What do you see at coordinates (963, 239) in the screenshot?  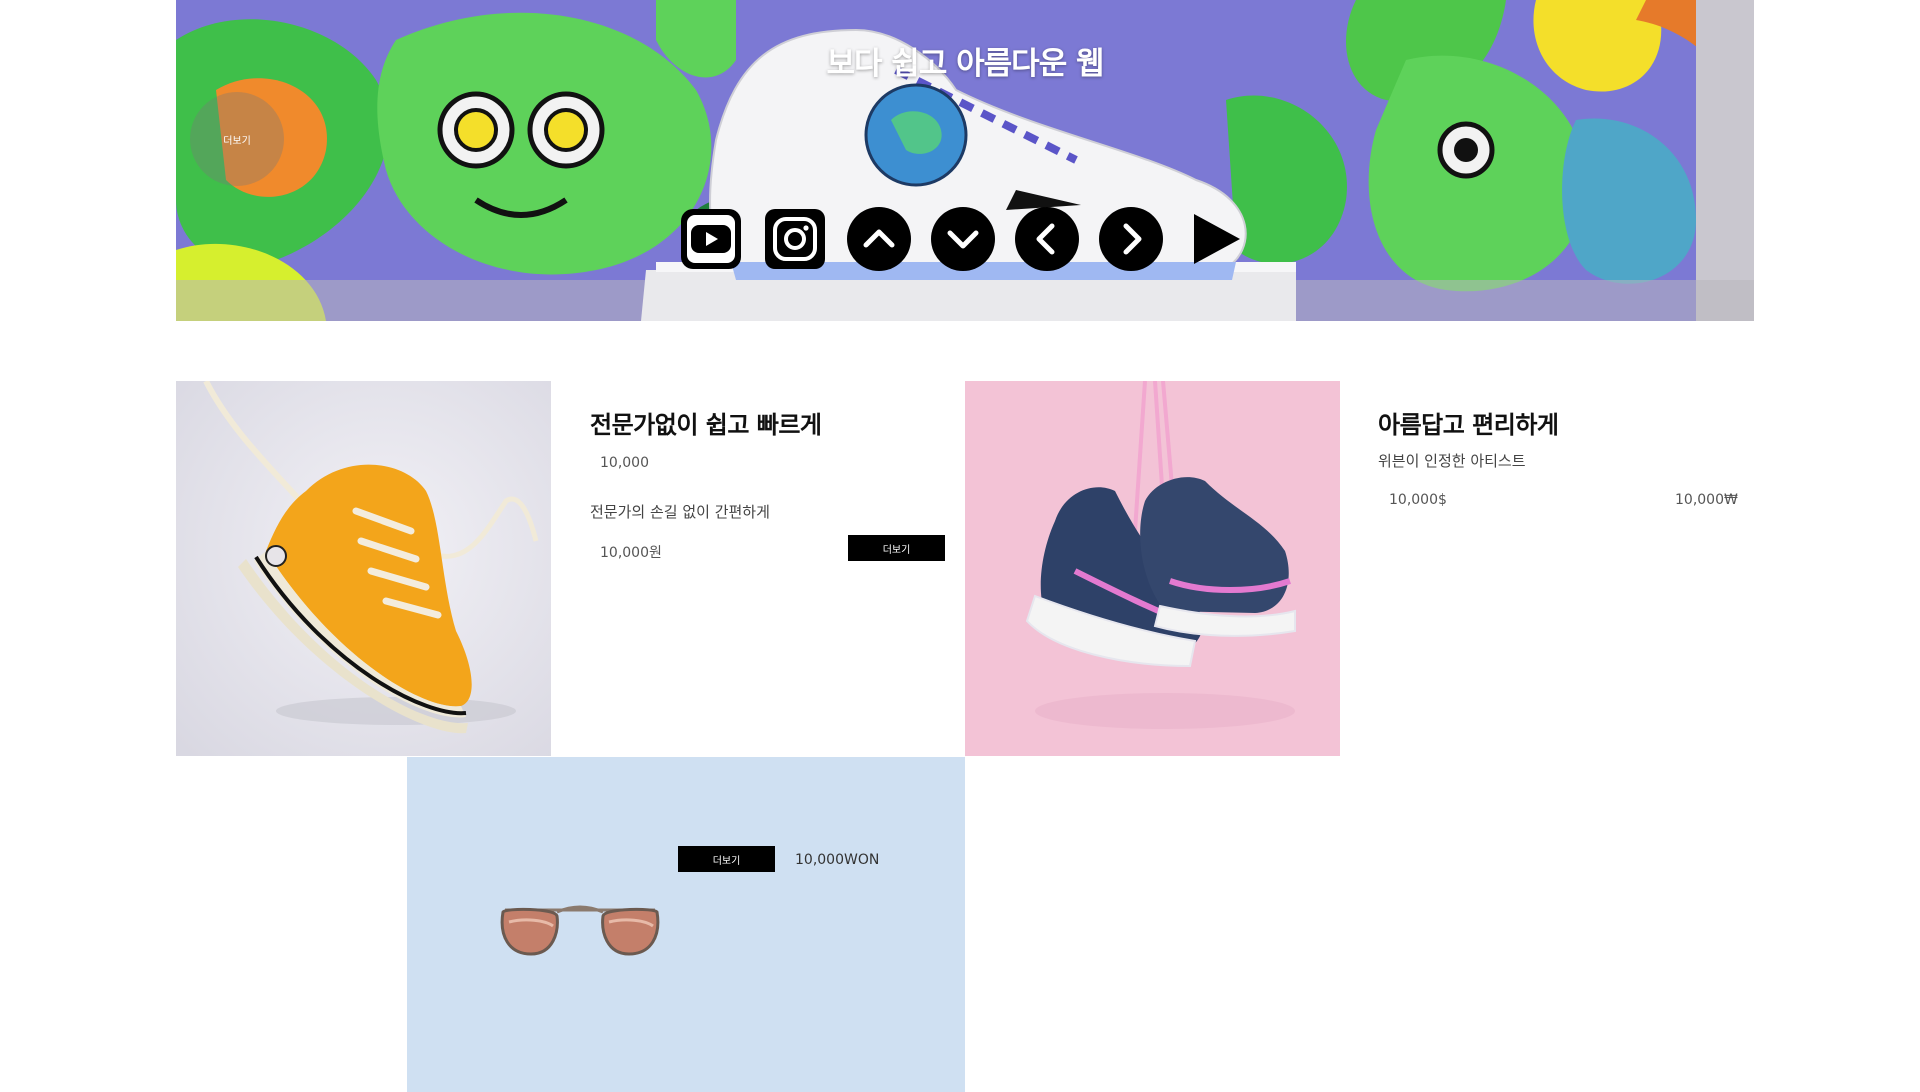 I see `chevron-down-icon` at bounding box center [963, 239].